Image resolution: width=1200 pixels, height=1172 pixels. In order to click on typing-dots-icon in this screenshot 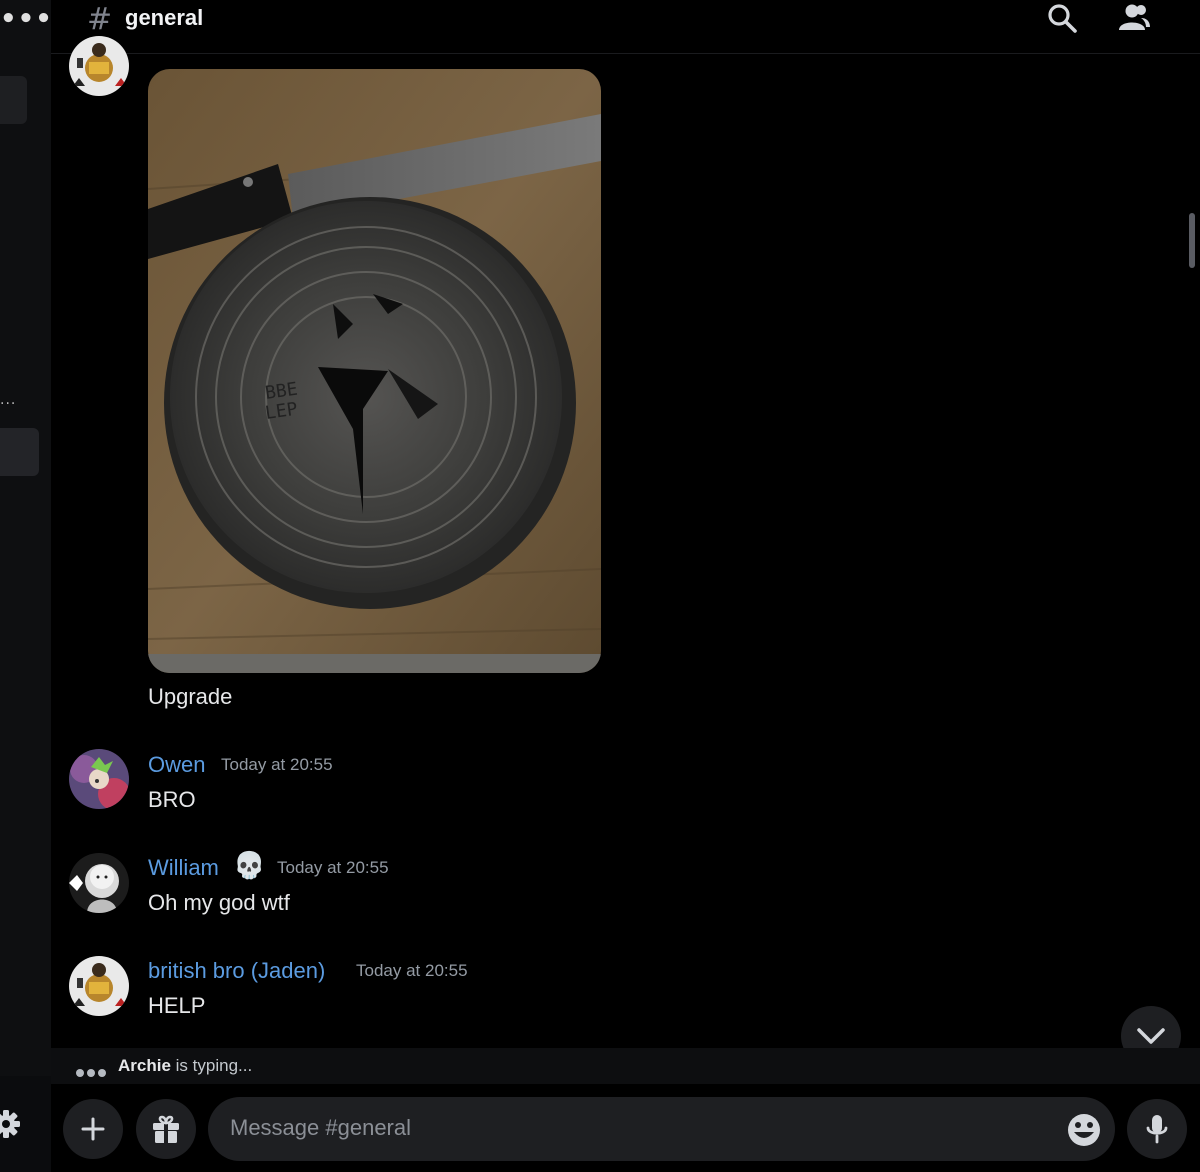, I will do `click(92, 1071)`.